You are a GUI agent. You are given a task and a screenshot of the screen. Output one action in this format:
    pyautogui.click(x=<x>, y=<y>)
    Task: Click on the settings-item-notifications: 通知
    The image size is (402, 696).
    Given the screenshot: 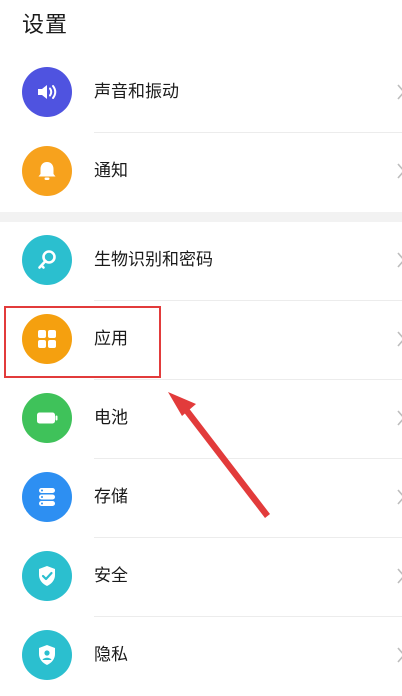 What is the action you would take?
    pyautogui.click(x=201, y=172)
    